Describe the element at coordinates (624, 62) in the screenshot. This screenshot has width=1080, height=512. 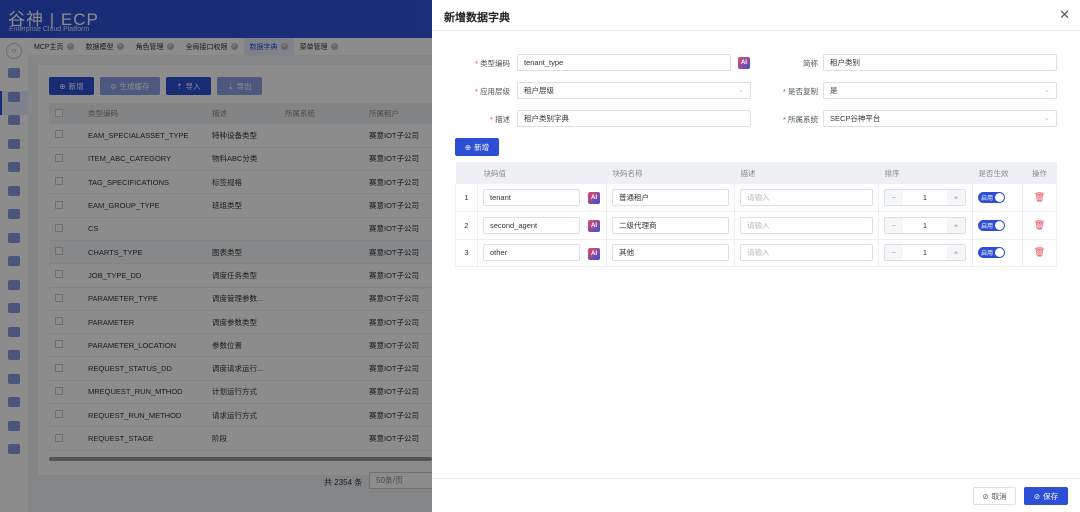
I see `type-code-input: tenant_type` at that location.